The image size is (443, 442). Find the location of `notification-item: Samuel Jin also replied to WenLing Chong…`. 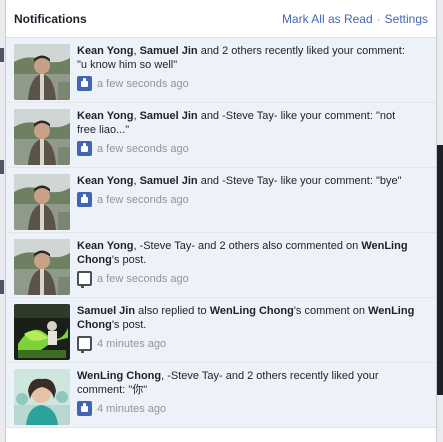

notification-item: Samuel Jin also replied to WenLing Chong… is located at coordinates (221, 330).